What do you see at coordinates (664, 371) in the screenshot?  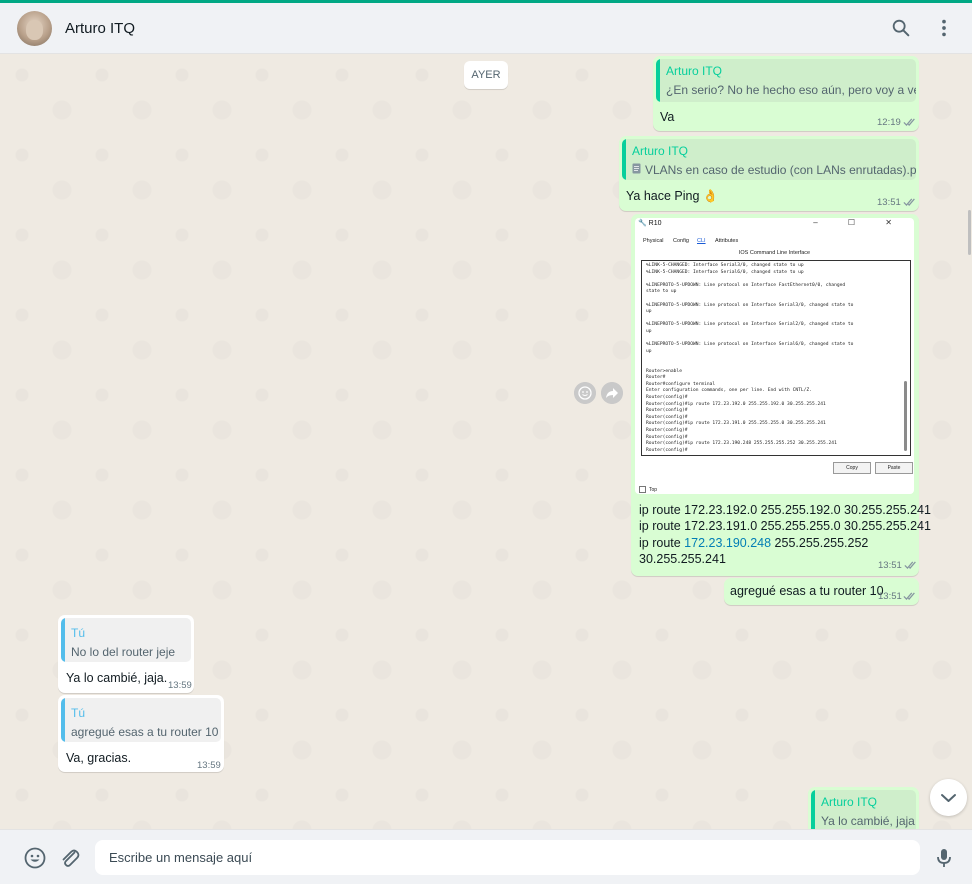 I see `cli-line: Router>enable` at bounding box center [664, 371].